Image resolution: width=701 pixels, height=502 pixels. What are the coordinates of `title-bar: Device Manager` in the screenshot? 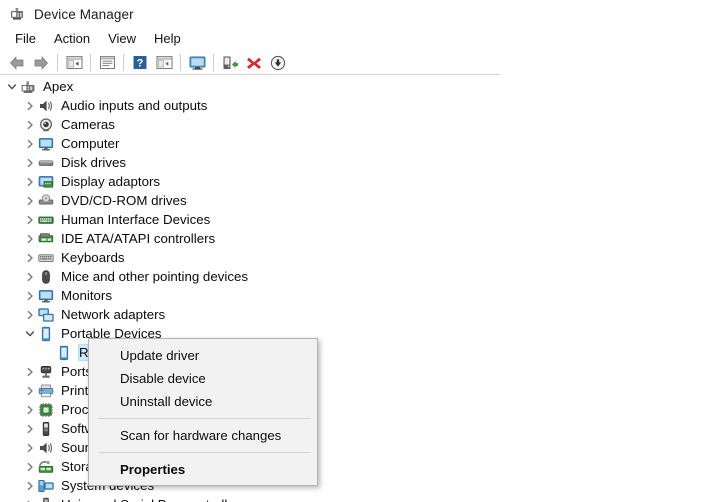 It's located at (350, 14).